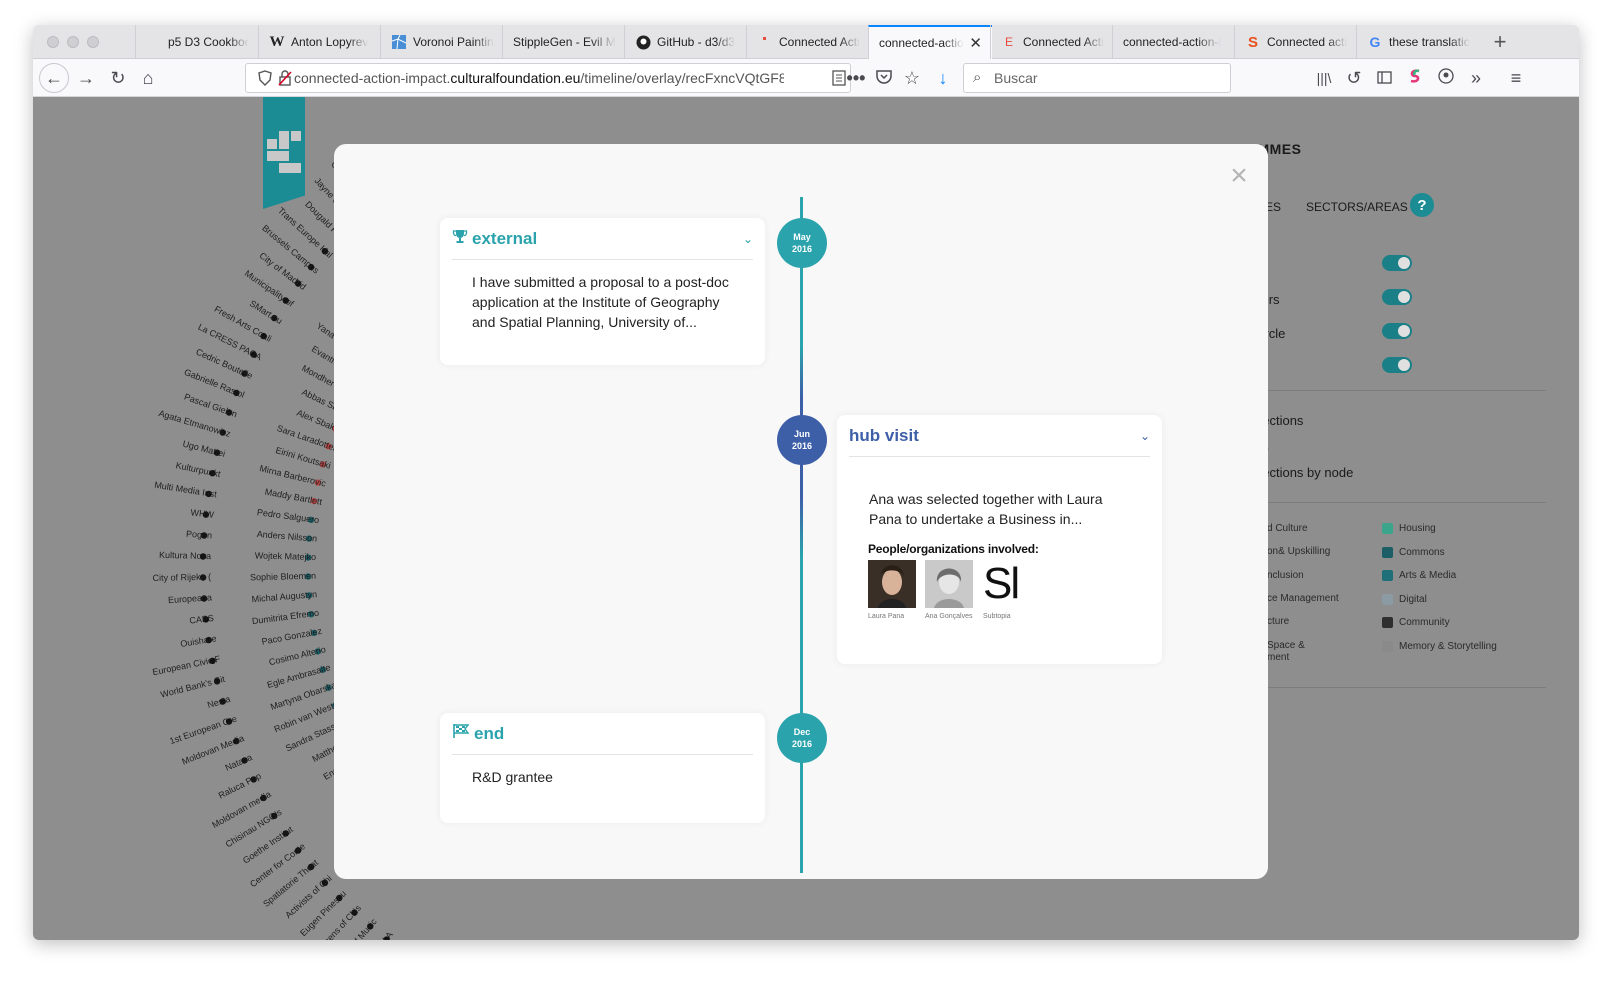  What do you see at coordinates (1296, 42) in the screenshot?
I see `tab-connected-action-4: S Connected acti` at bounding box center [1296, 42].